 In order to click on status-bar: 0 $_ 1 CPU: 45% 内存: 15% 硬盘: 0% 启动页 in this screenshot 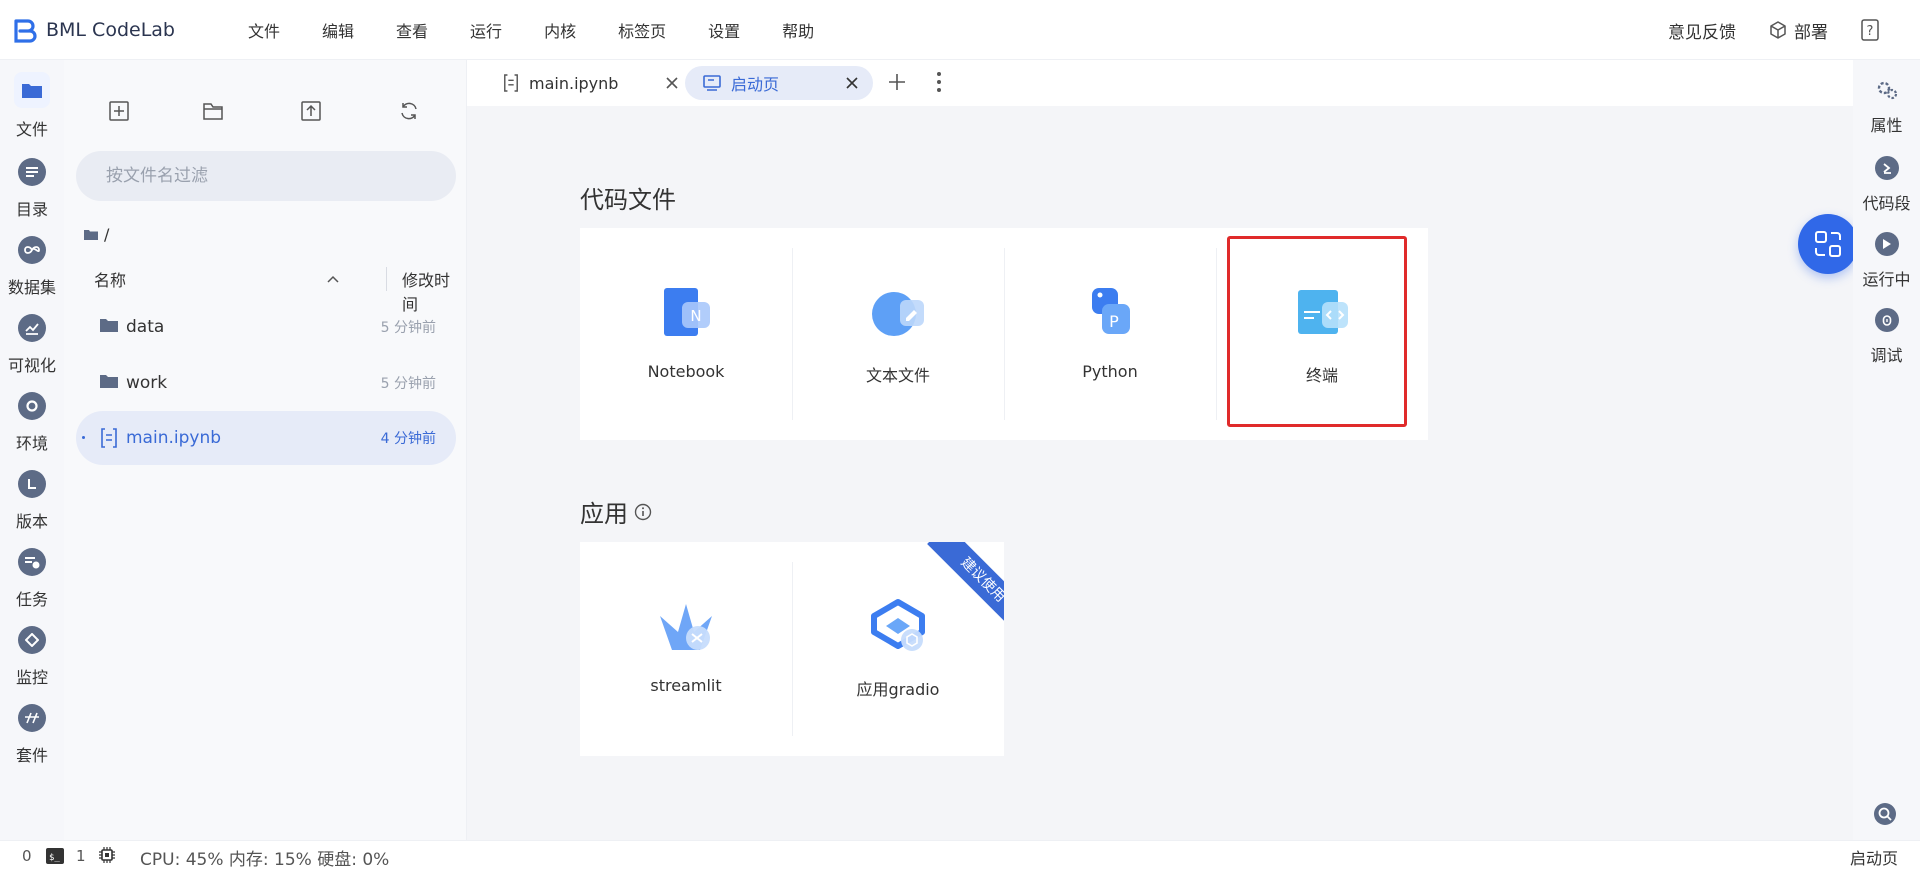, I will do `click(960, 855)`.